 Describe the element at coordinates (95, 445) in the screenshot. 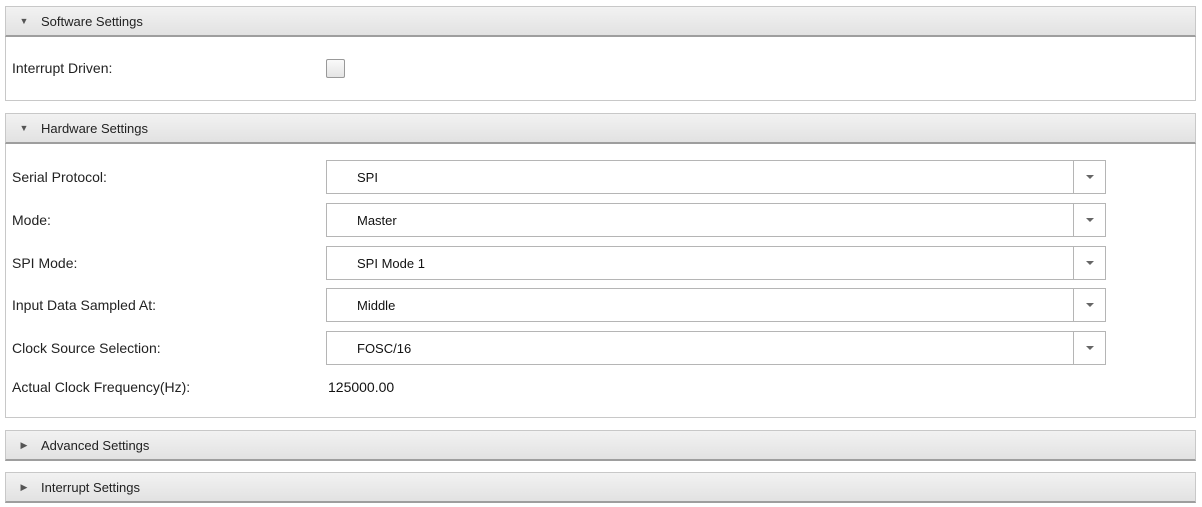

I see `advanced-settings-title: Advanced Settings` at that location.